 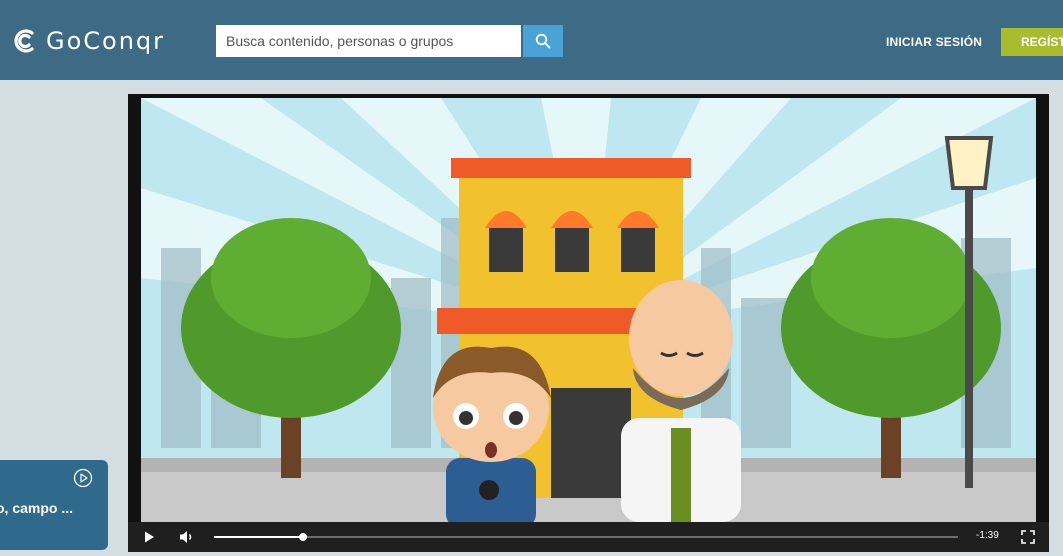 What do you see at coordinates (259, 537) in the screenshot?
I see `progress-fill` at bounding box center [259, 537].